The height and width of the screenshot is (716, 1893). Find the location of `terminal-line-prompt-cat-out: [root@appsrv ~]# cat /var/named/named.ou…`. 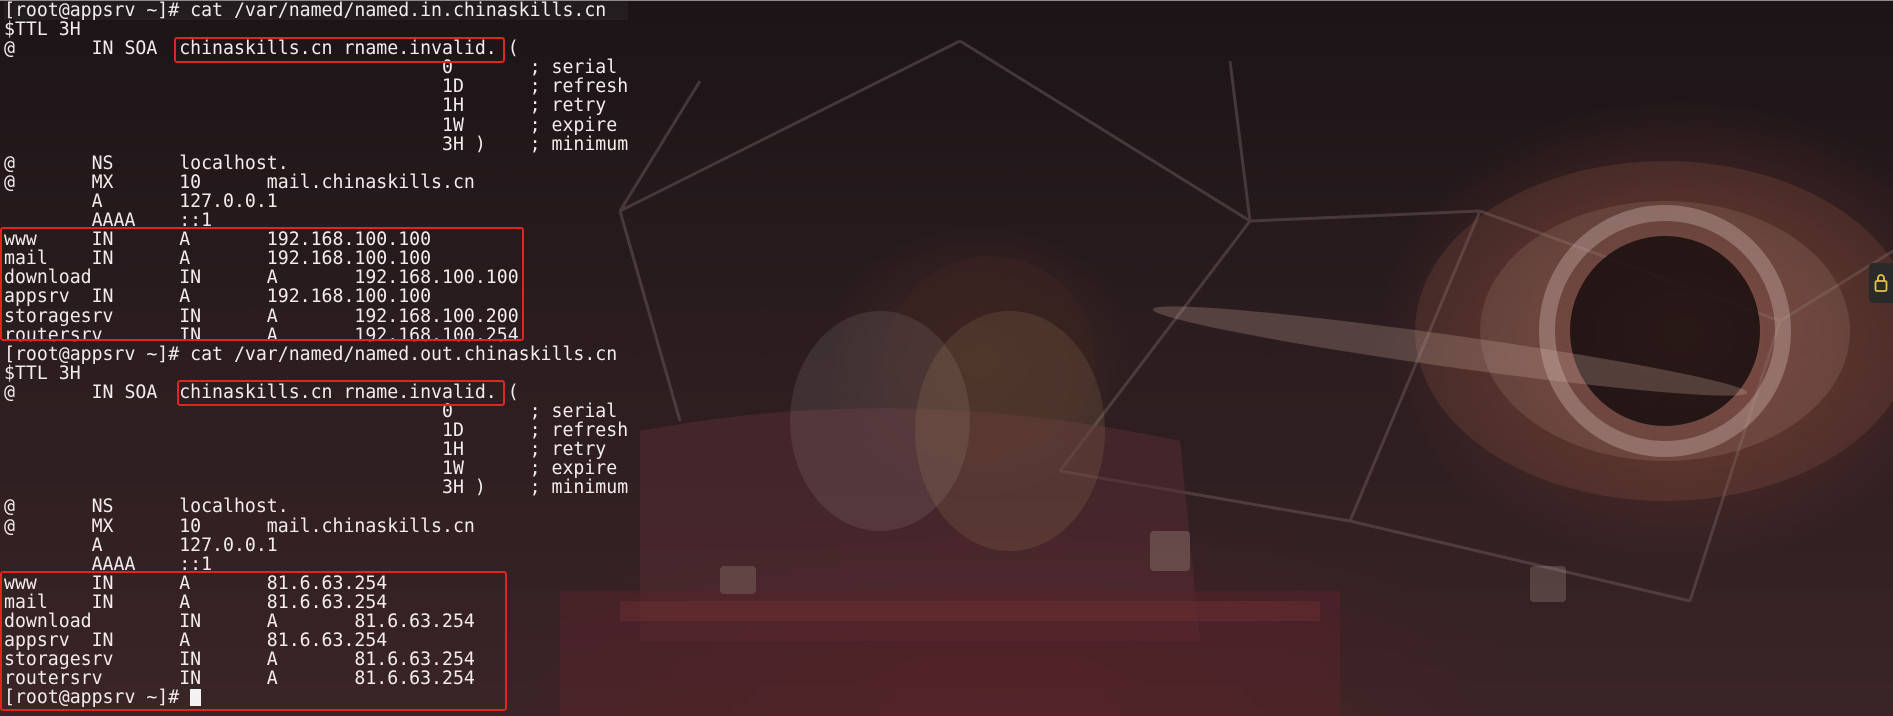

terminal-line-prompt-cat-out: [root@appsrv ~]# cat /var/named/named.ou… is located at coordinates (311, 354).